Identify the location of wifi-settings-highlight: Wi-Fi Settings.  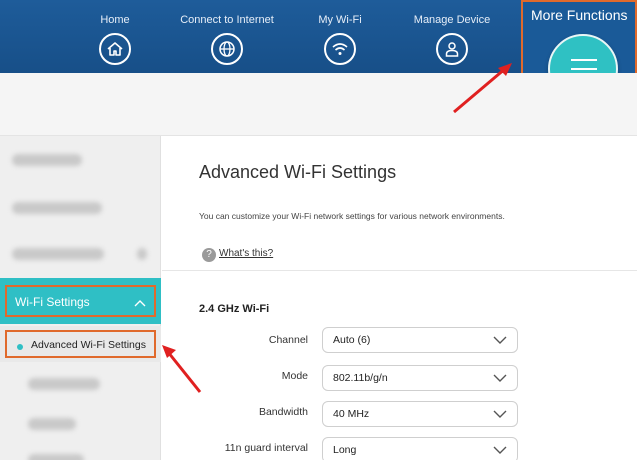
(80, 301).